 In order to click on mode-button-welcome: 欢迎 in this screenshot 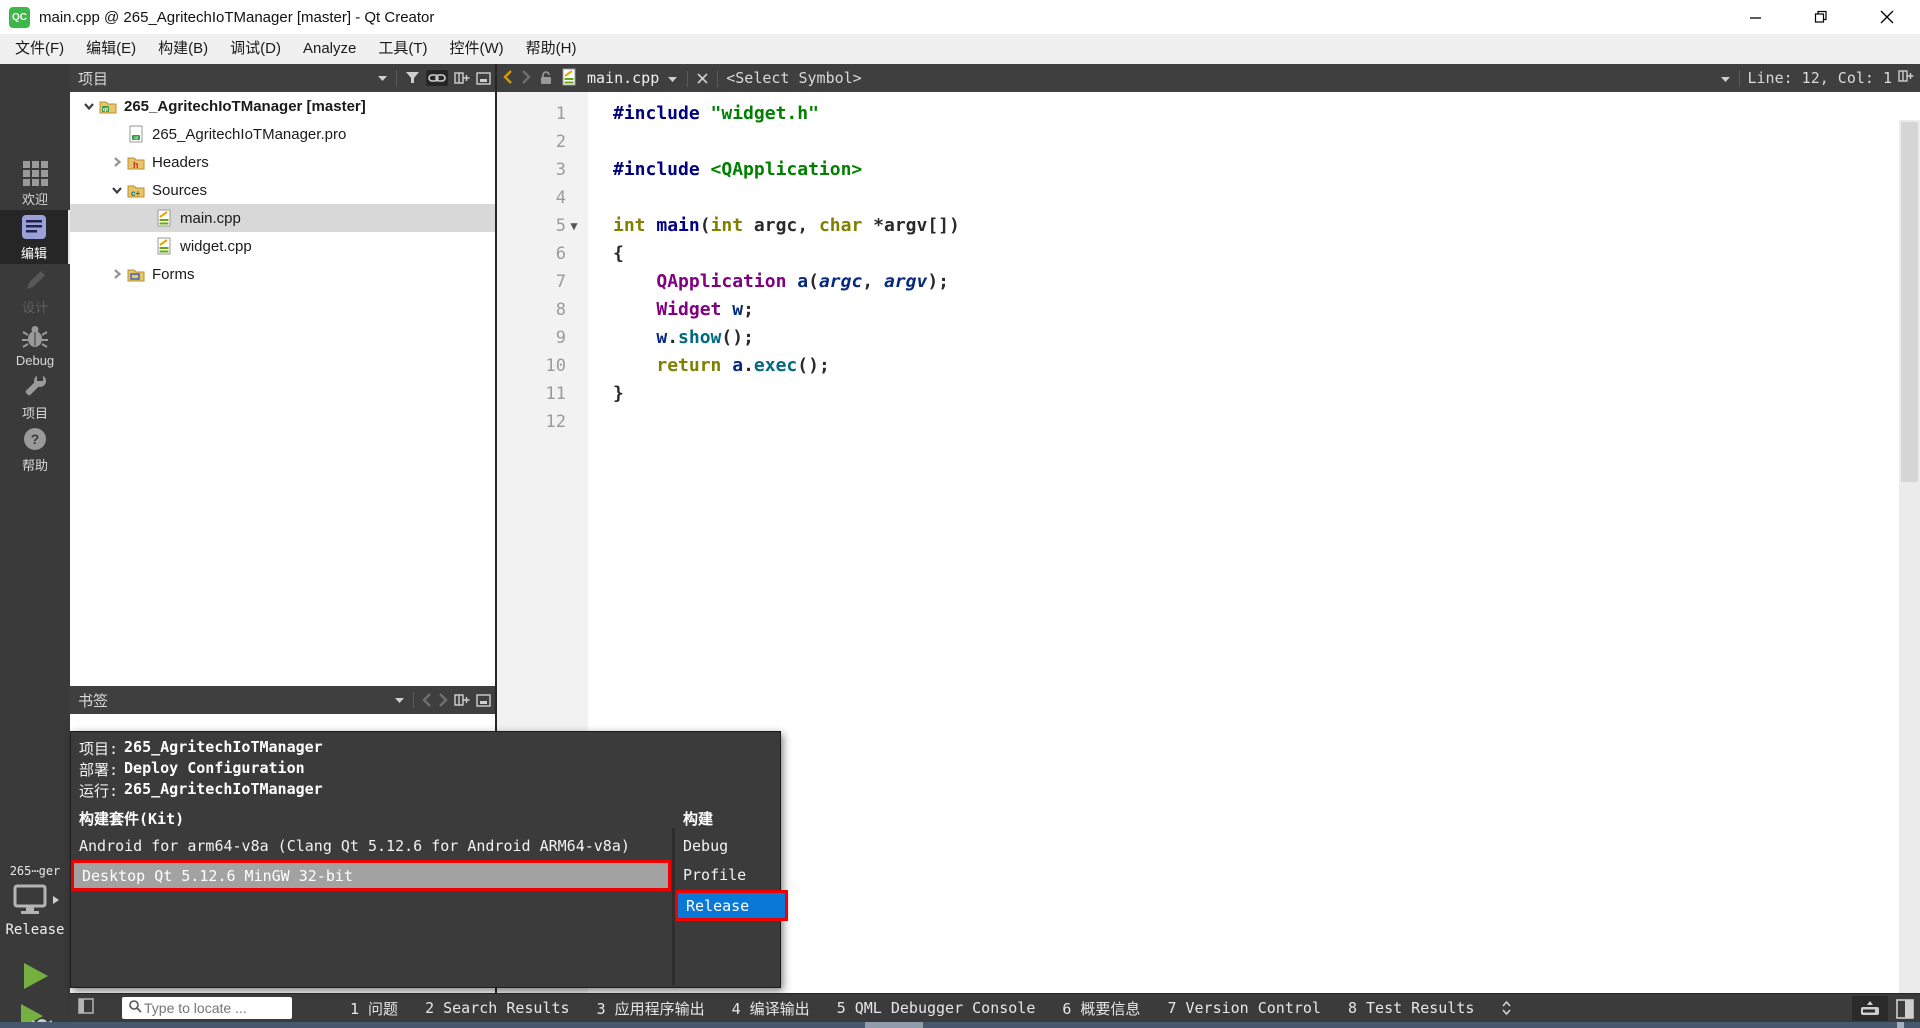, I will do `click(35, 183)`.